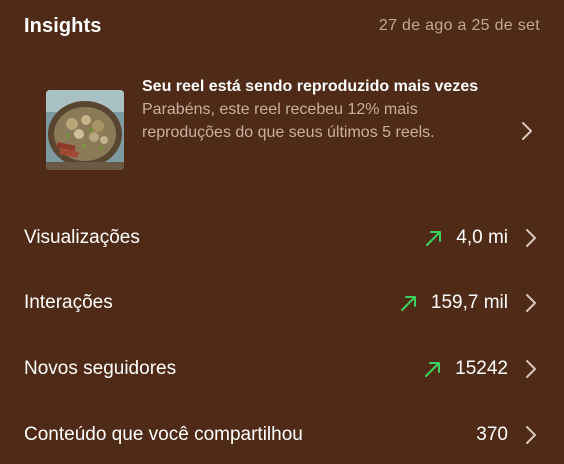  I want to click on food-plate-thumbnail-icon, so click(85, 130).